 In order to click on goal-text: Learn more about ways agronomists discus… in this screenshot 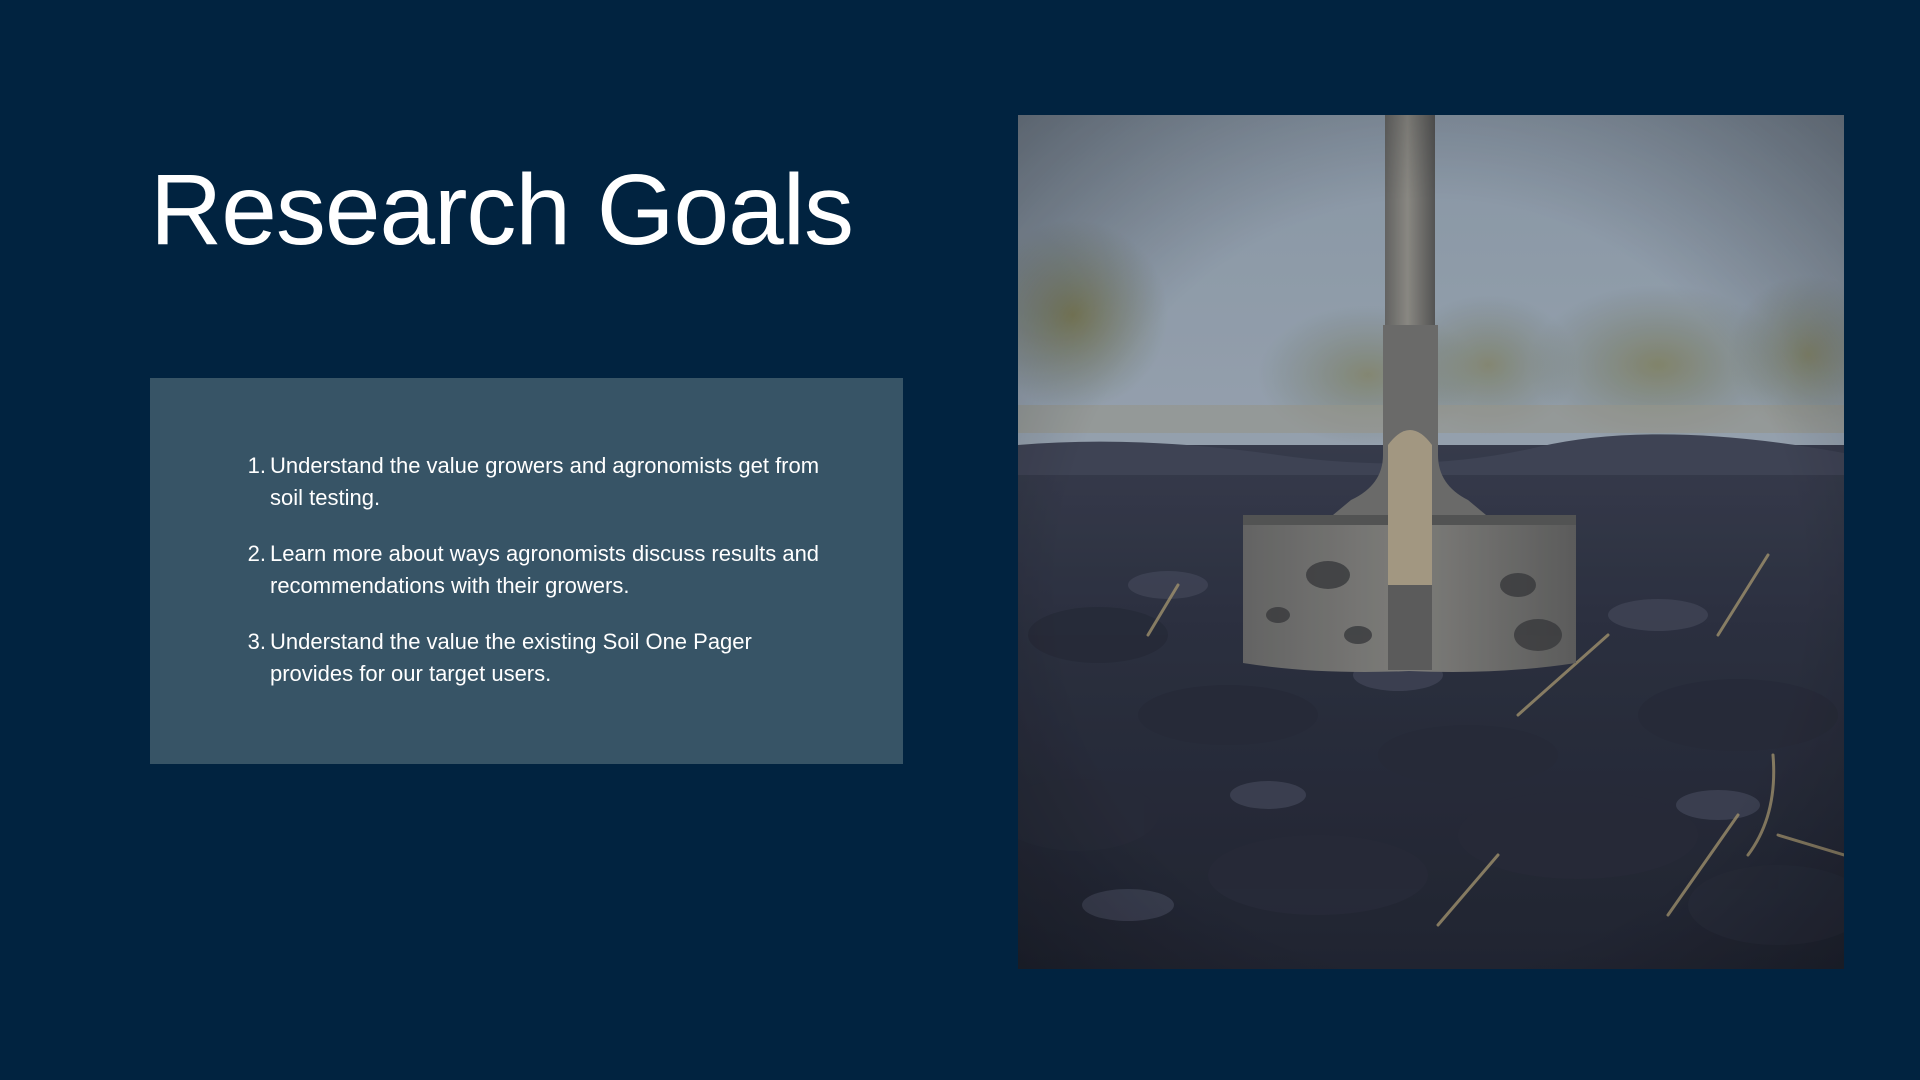, I will do `click(545, 569)`.